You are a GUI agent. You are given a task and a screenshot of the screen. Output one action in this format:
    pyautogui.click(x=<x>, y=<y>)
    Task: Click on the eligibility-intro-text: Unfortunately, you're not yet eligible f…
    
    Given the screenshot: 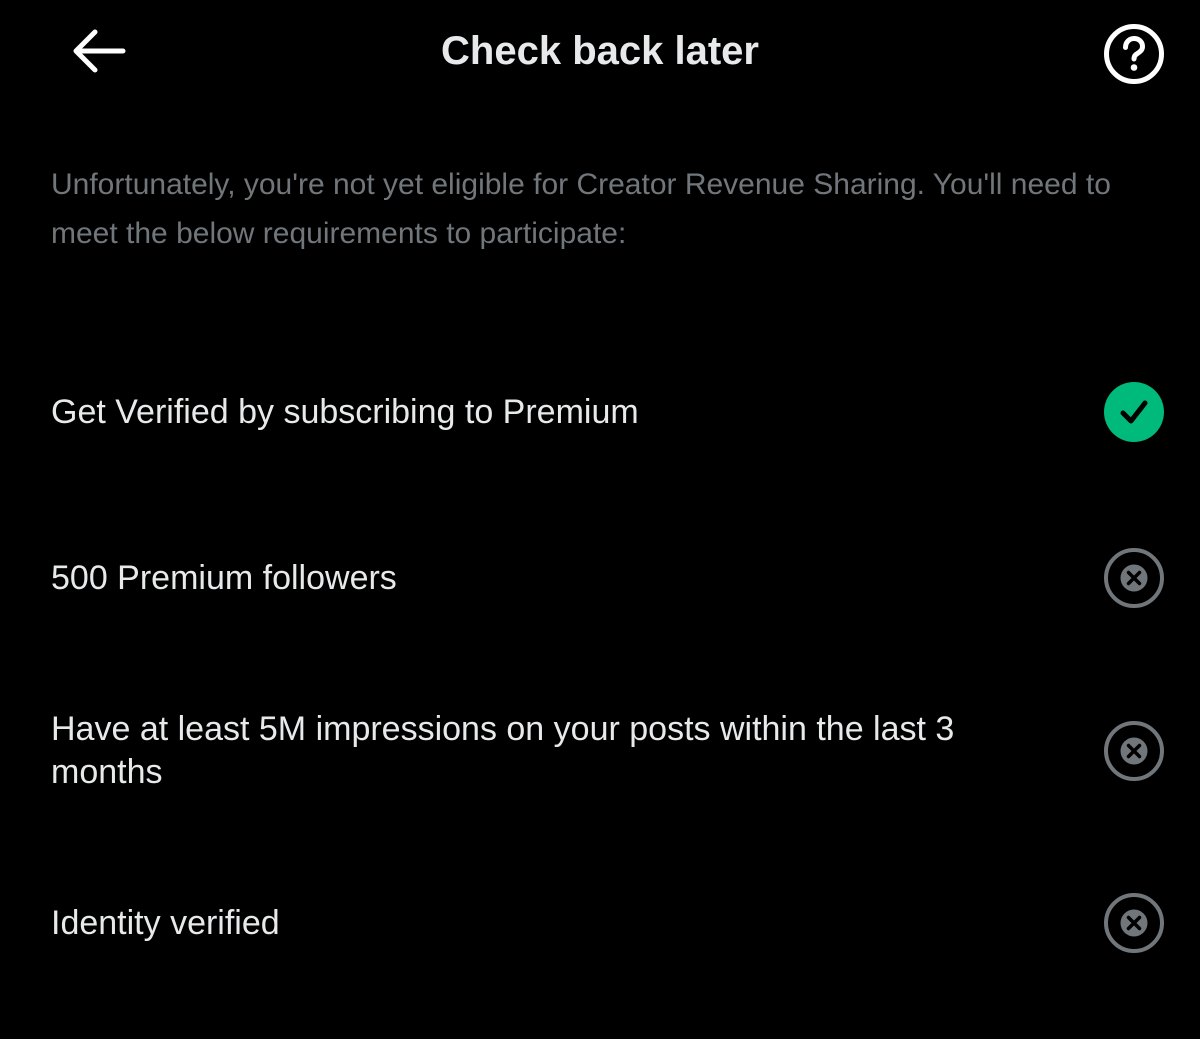 What is the action you would take?
    pyautogui.click(x=581, y=209)
    